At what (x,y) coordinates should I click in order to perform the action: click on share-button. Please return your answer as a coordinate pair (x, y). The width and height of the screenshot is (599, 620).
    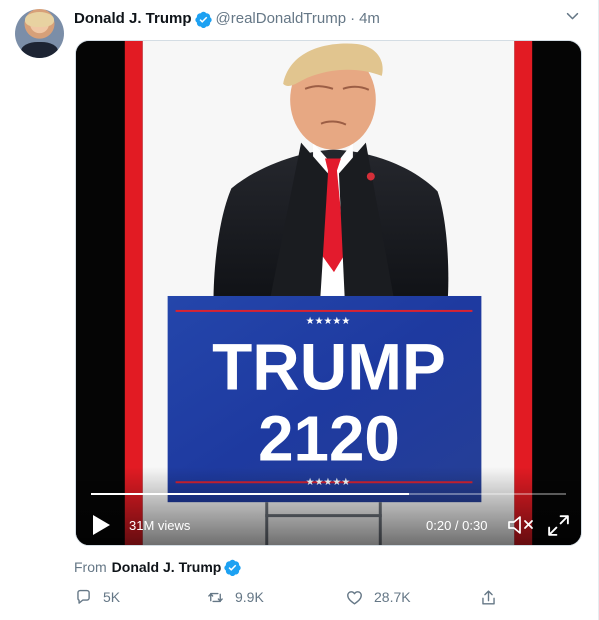
    Looking at the image, I should click on (488, 597).